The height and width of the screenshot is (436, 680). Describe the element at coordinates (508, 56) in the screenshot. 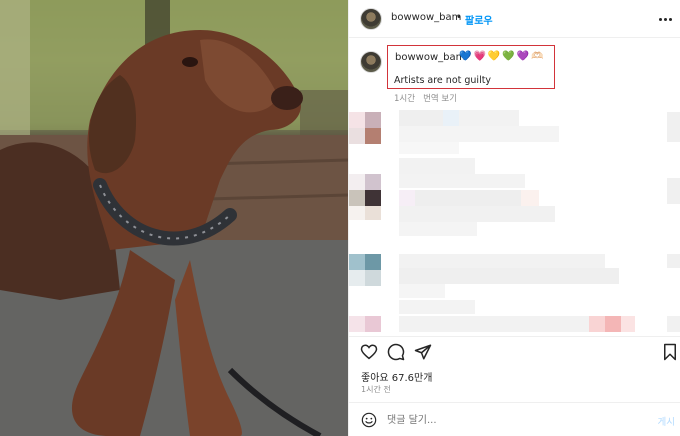

I see `green-heart-icon: 💚` at that location.